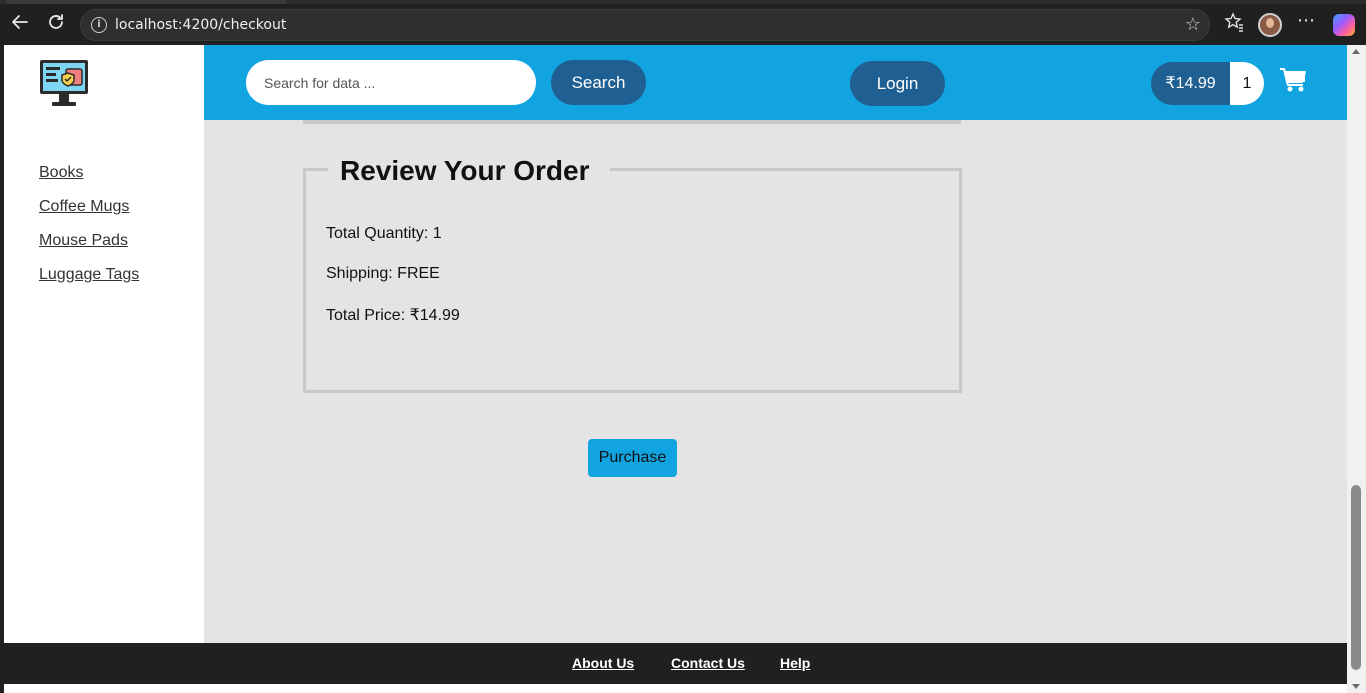  Describe the element at coordinates (56, 24) in the screenshot. I see `reload-icon` at that location.